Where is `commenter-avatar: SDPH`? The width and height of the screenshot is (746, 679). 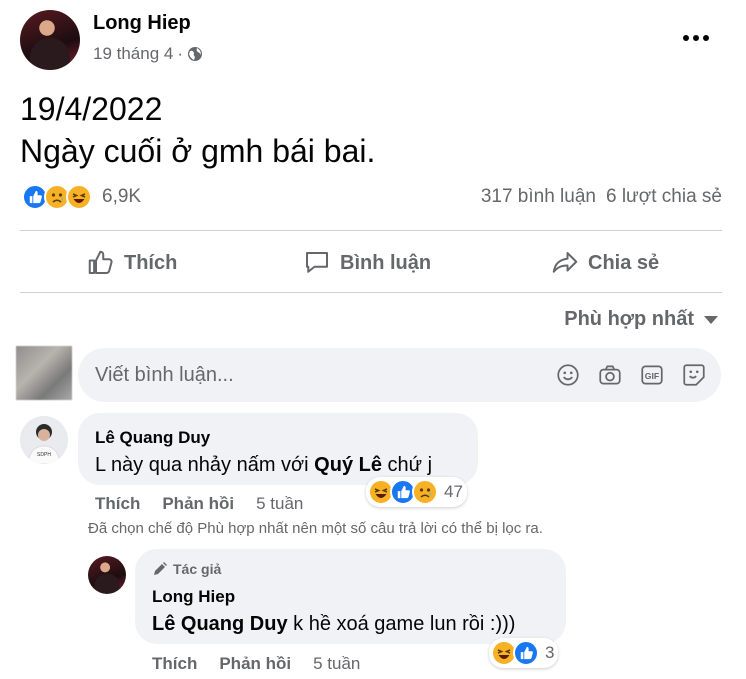 commenter-avatar: SDPH is located at coordinates (44, 440).